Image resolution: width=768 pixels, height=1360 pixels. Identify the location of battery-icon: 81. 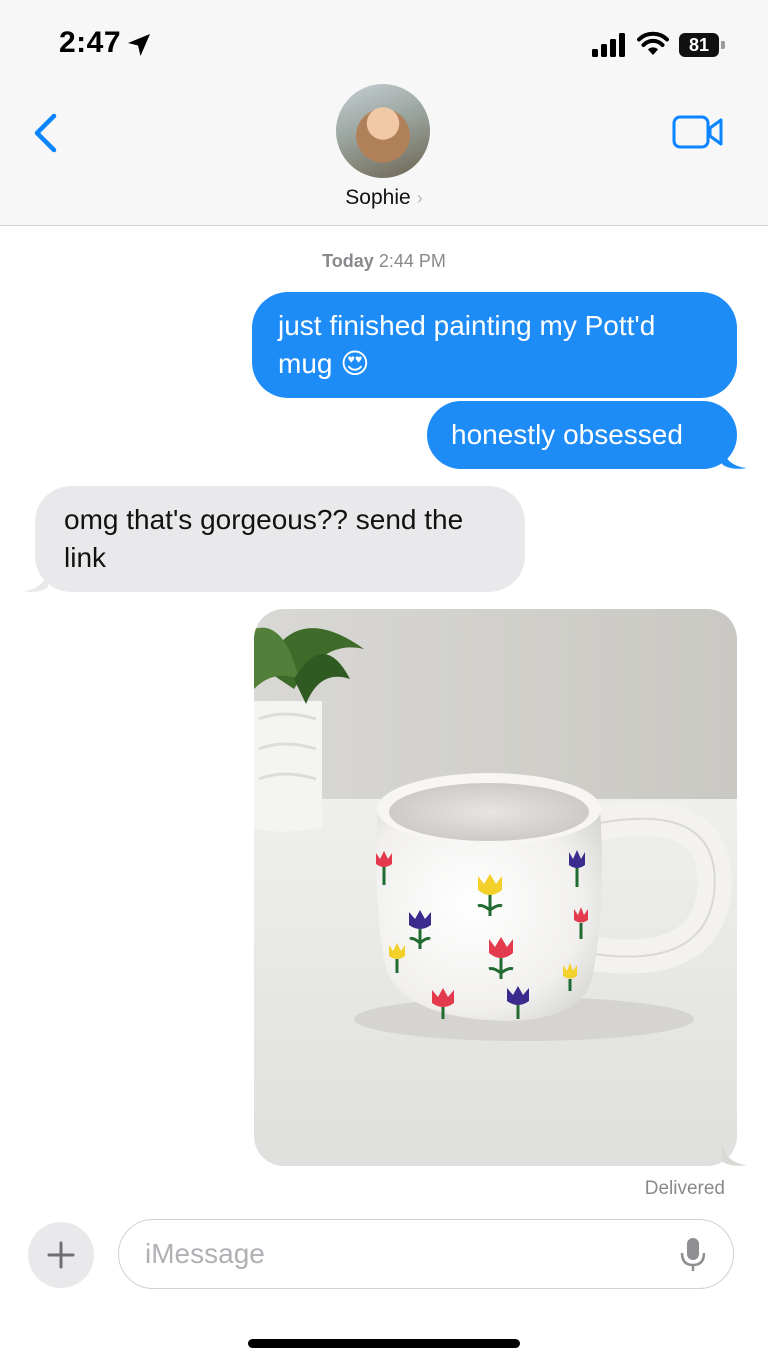
(702, 45).